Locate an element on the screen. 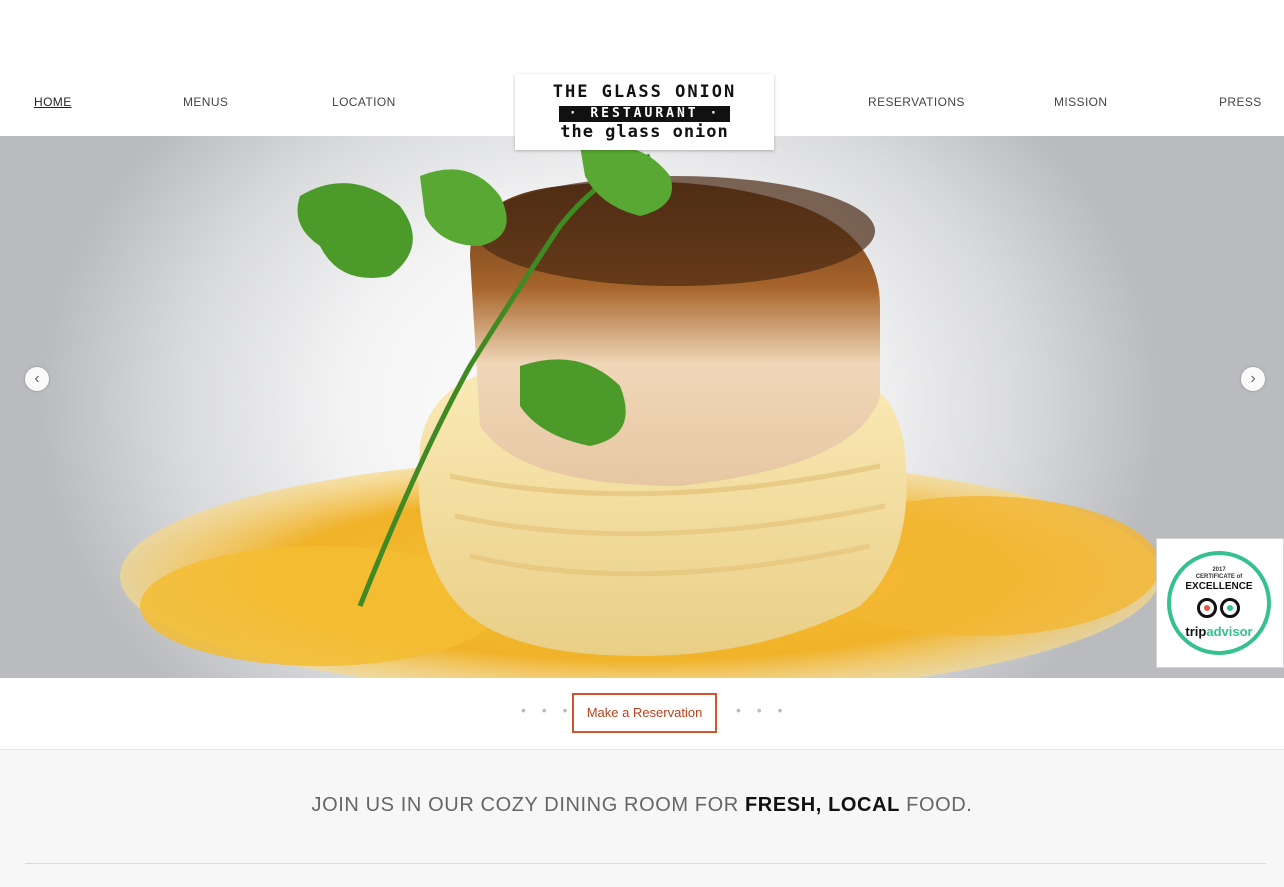 The width and height of the screenshot is (1284, 887). logo-line-2: · RESTAURANT · is located at coordinates (644, 114).